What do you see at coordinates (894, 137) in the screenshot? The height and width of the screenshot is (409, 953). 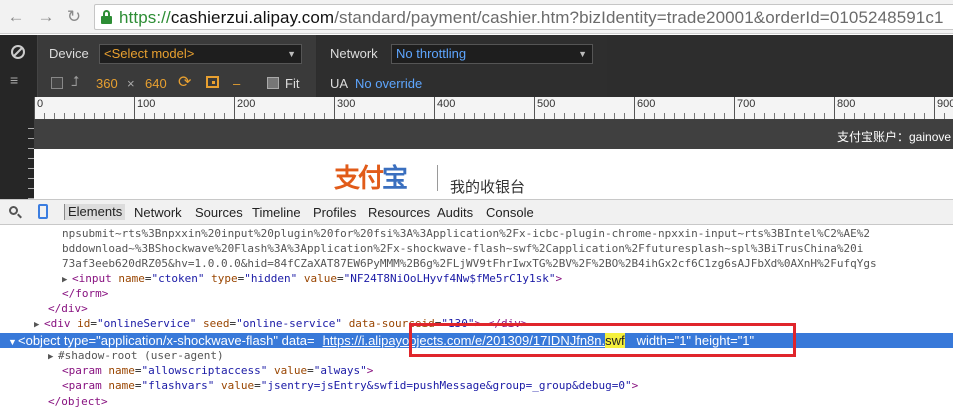 I see `account-text: 支付宝账户：gainove` at bounding box center [894, 137].